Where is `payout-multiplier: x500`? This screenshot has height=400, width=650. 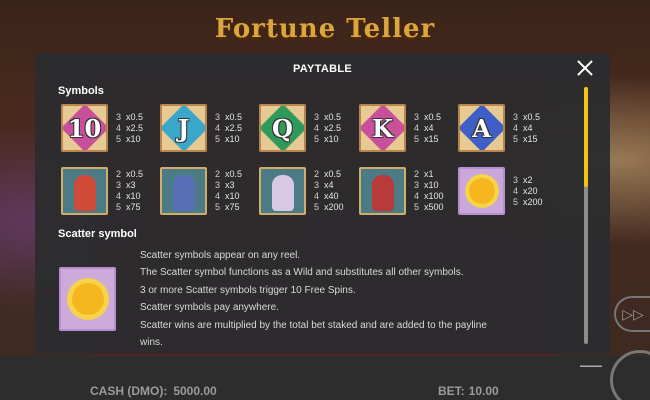 payout-multiplier: x500 is located at coordinates (434, 207).